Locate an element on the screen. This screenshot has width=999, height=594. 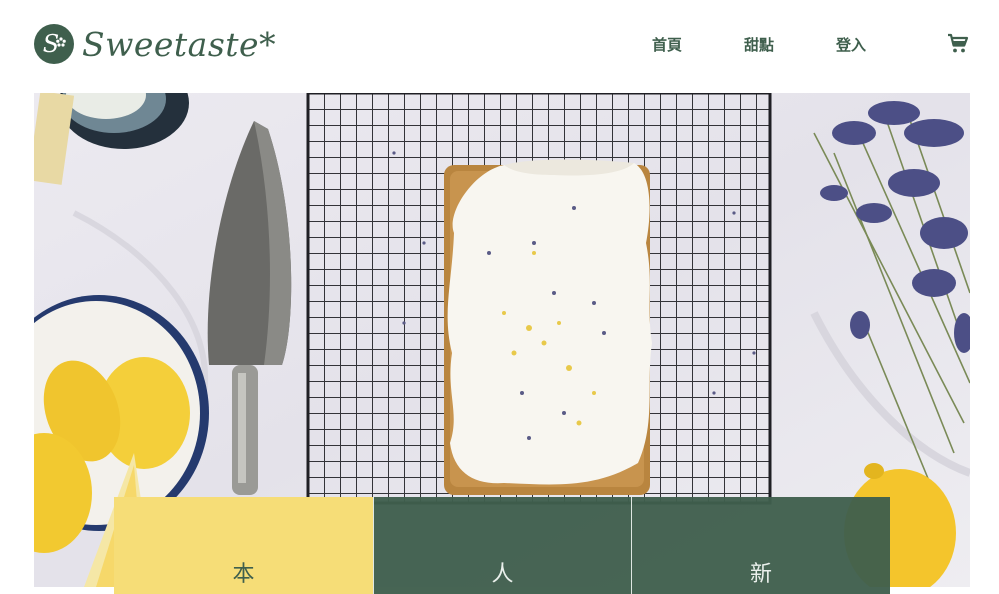
feature-tile-3: 新 is located at coordinates (760, 545).